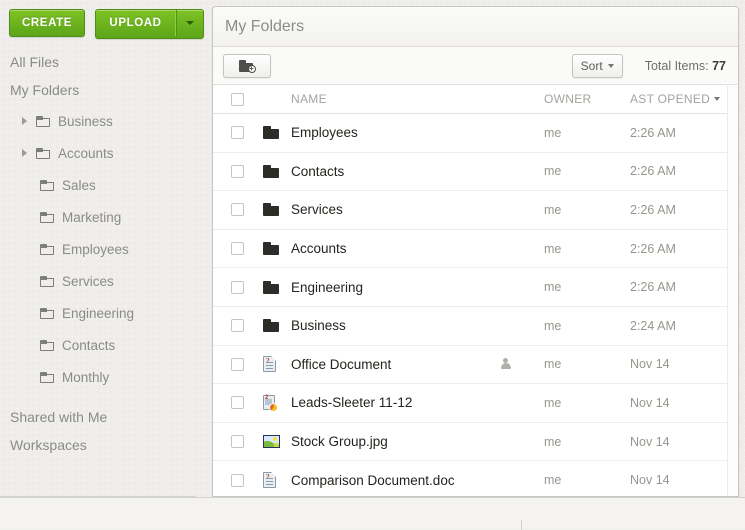  Describe the element at coordinates (106, 90) in the screenshot. I see `sidebar-item-my-folders: My Folders` at that location.